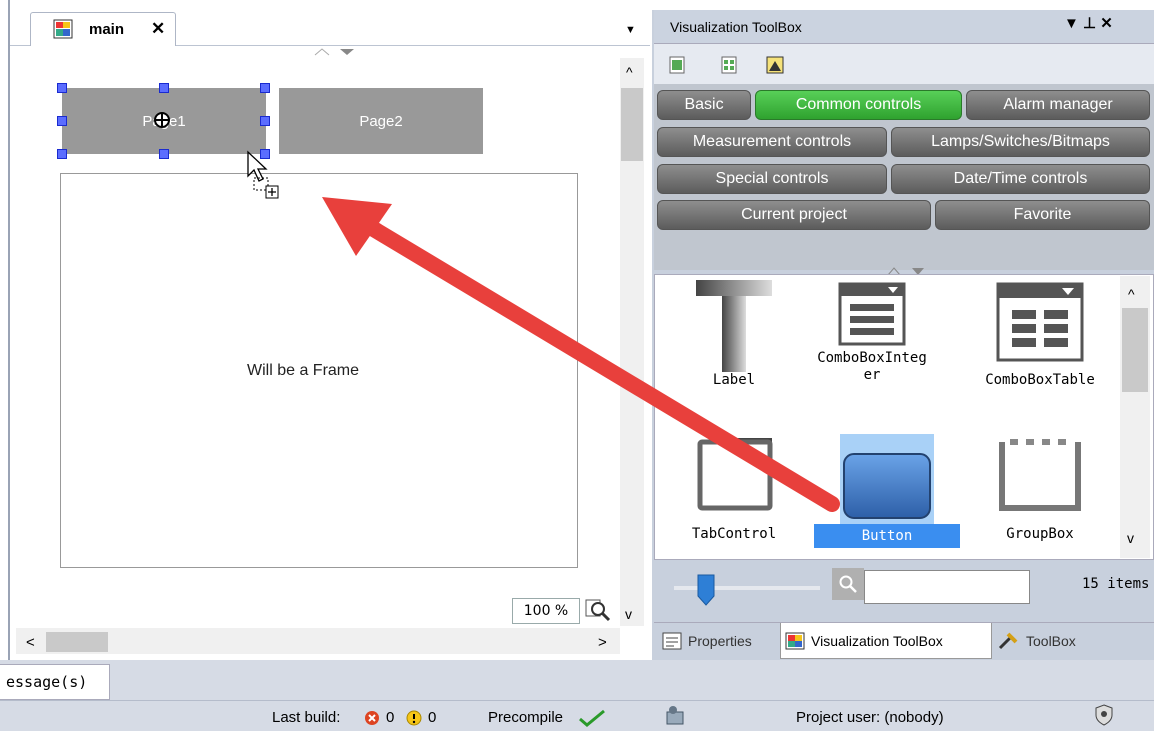  What do you see at coordinates (414, 718) in the screenshot?
I see `warning-icon` at bounding box center [414, 718].